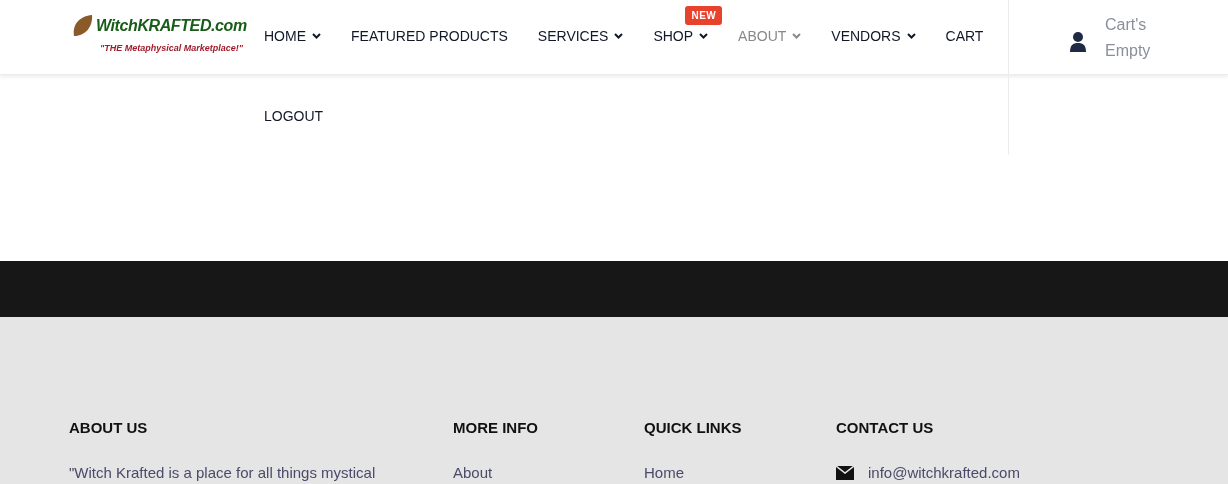  What do you see at coordinates (171, 26) in the screenshot?
I see `logo: WitchKRAFTED.com` at bounding box center [171, 26].